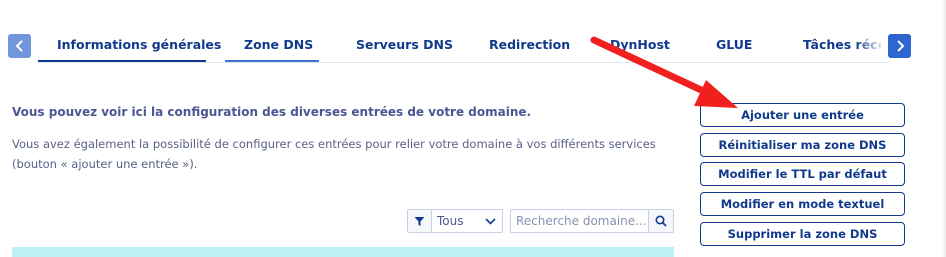  I want to click on chevron-left-icon, so click(19, 46).